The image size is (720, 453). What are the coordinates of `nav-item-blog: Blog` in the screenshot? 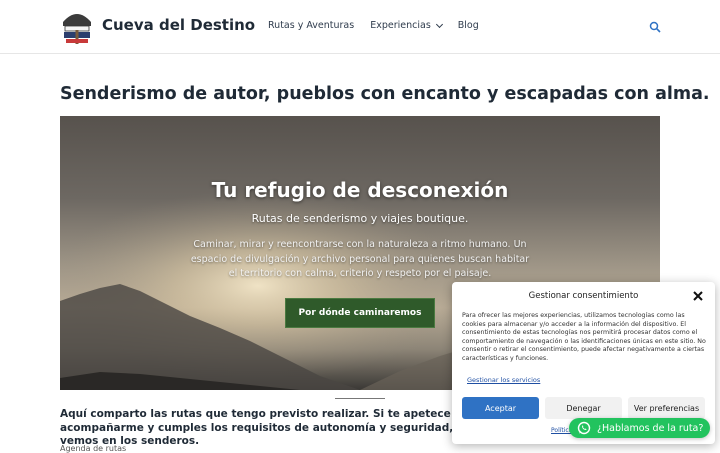 It's located at (468, 25).